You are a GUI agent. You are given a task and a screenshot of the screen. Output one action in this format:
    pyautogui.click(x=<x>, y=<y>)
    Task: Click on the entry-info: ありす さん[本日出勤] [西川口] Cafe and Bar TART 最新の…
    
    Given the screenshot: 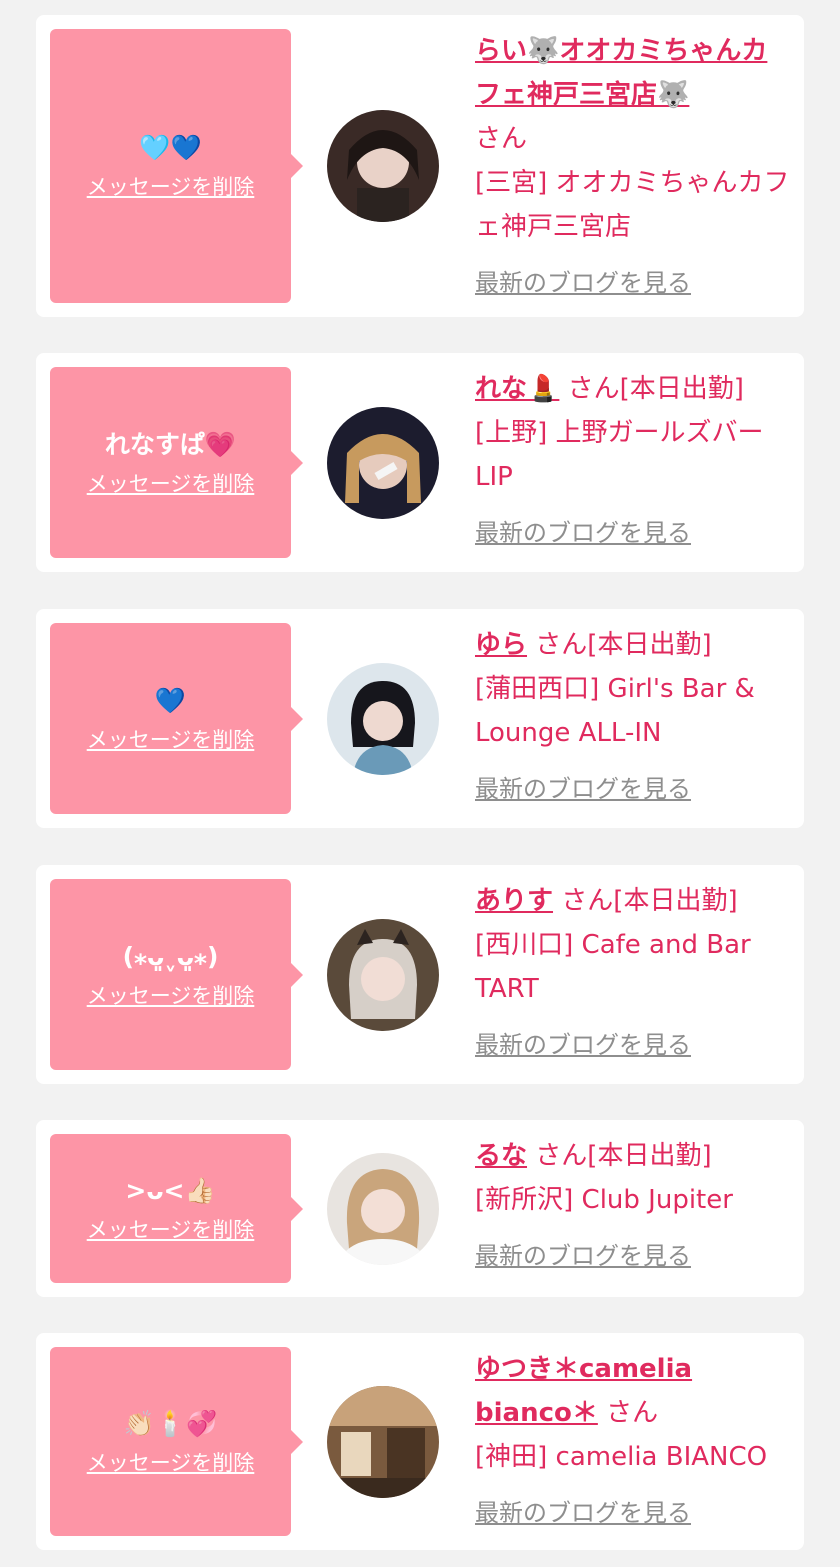 What is the action you would take?
    pyautogui.click(x=632, y=973)
    